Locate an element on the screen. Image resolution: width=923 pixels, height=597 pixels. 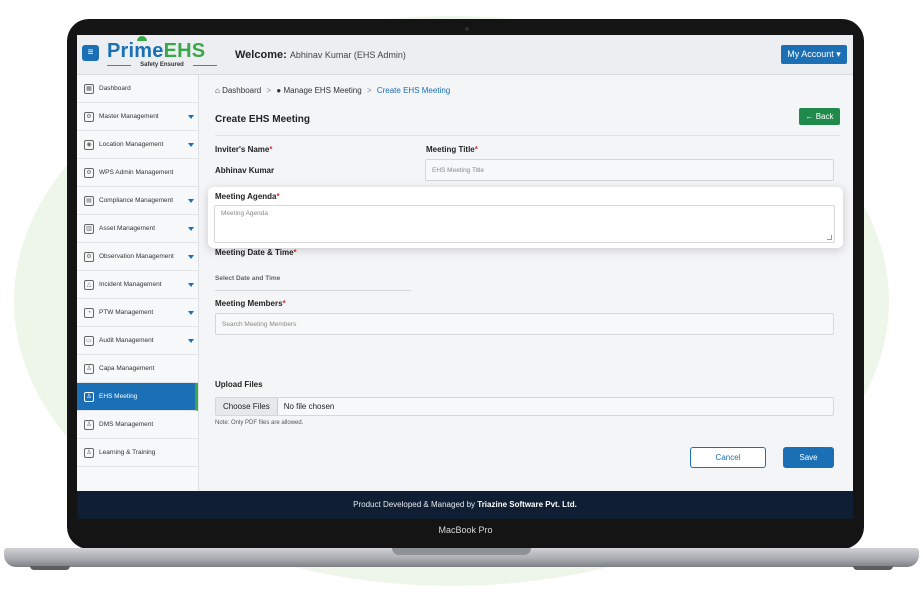
sidebar-item: ♙ Capa Management is located at coordinates (137, 369).